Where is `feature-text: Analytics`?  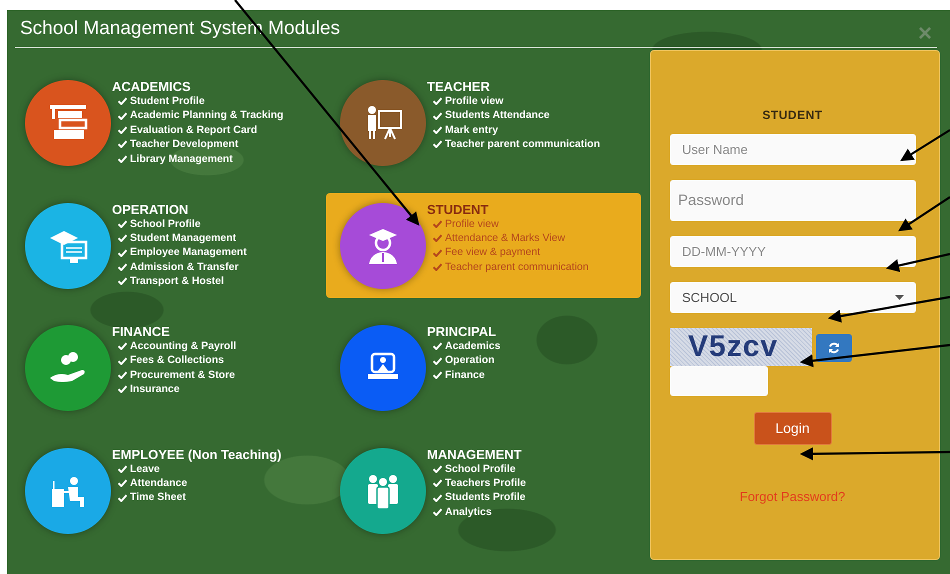
feature-text: Analytics is located at coordinates (468, 512).